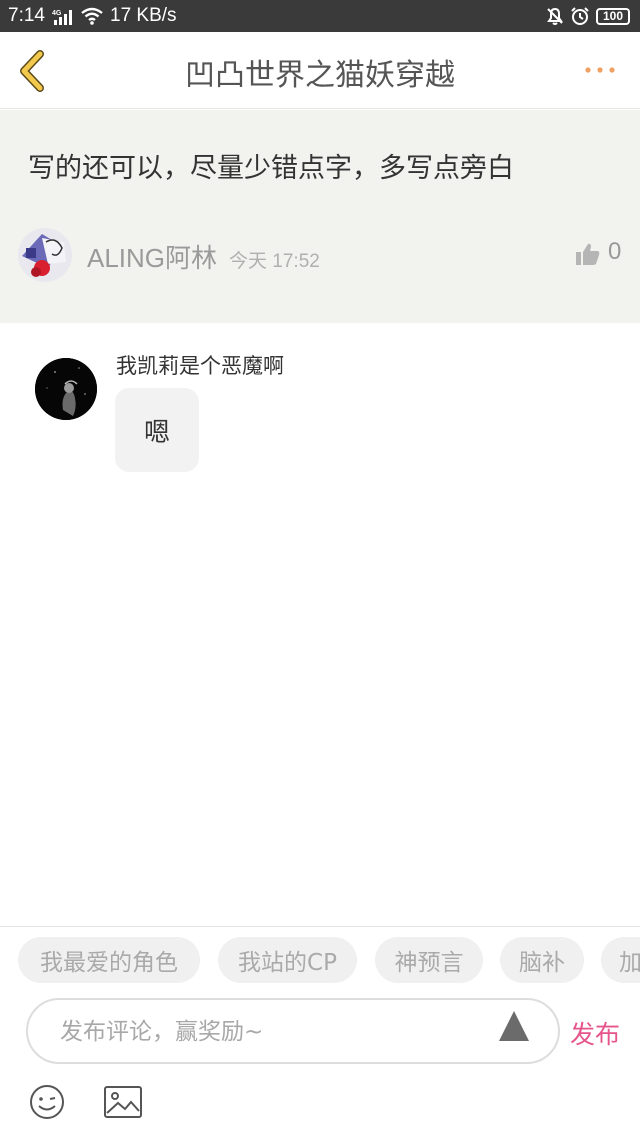 Image resolution: width=640 pixels, height=1138 pixels. What do you see at coordinates (143, 15) in the screenshot?
I see `network-speed: 17 KB/s` at bounding box center [143, 15].